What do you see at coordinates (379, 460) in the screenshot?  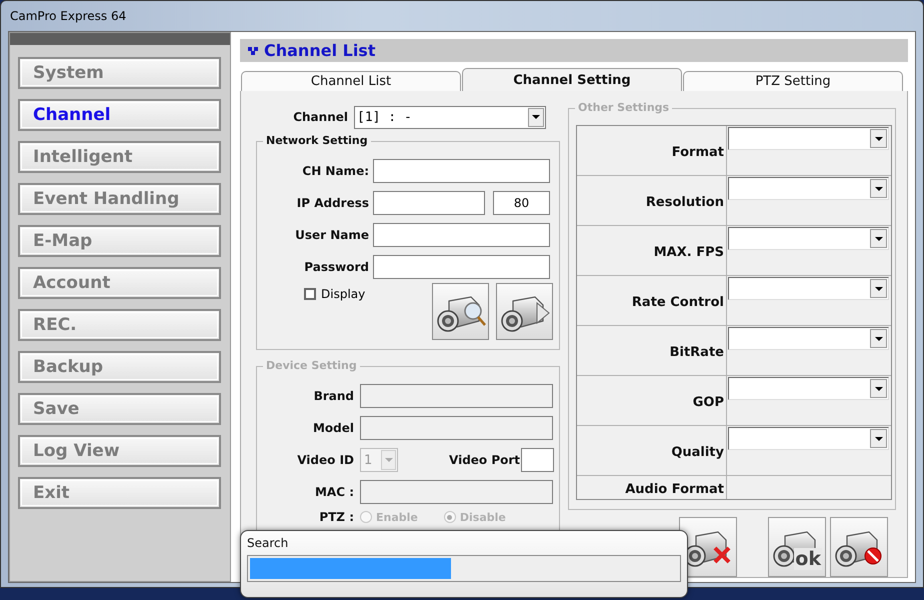 I see `video-id-dropdown: 1` at bounding box center [379, 460].